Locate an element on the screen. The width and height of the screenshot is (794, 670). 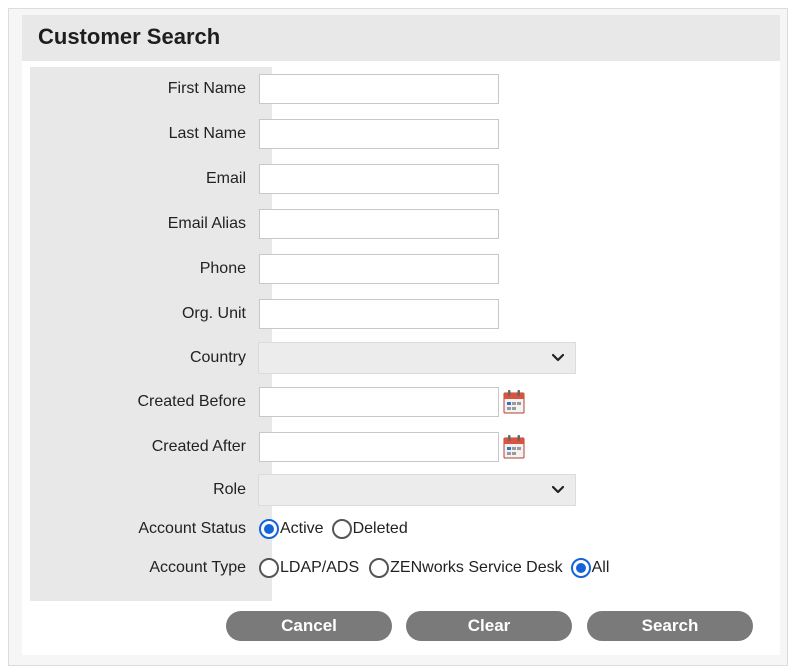
account-status-option-active: Active is located at coordinates (291, 529).